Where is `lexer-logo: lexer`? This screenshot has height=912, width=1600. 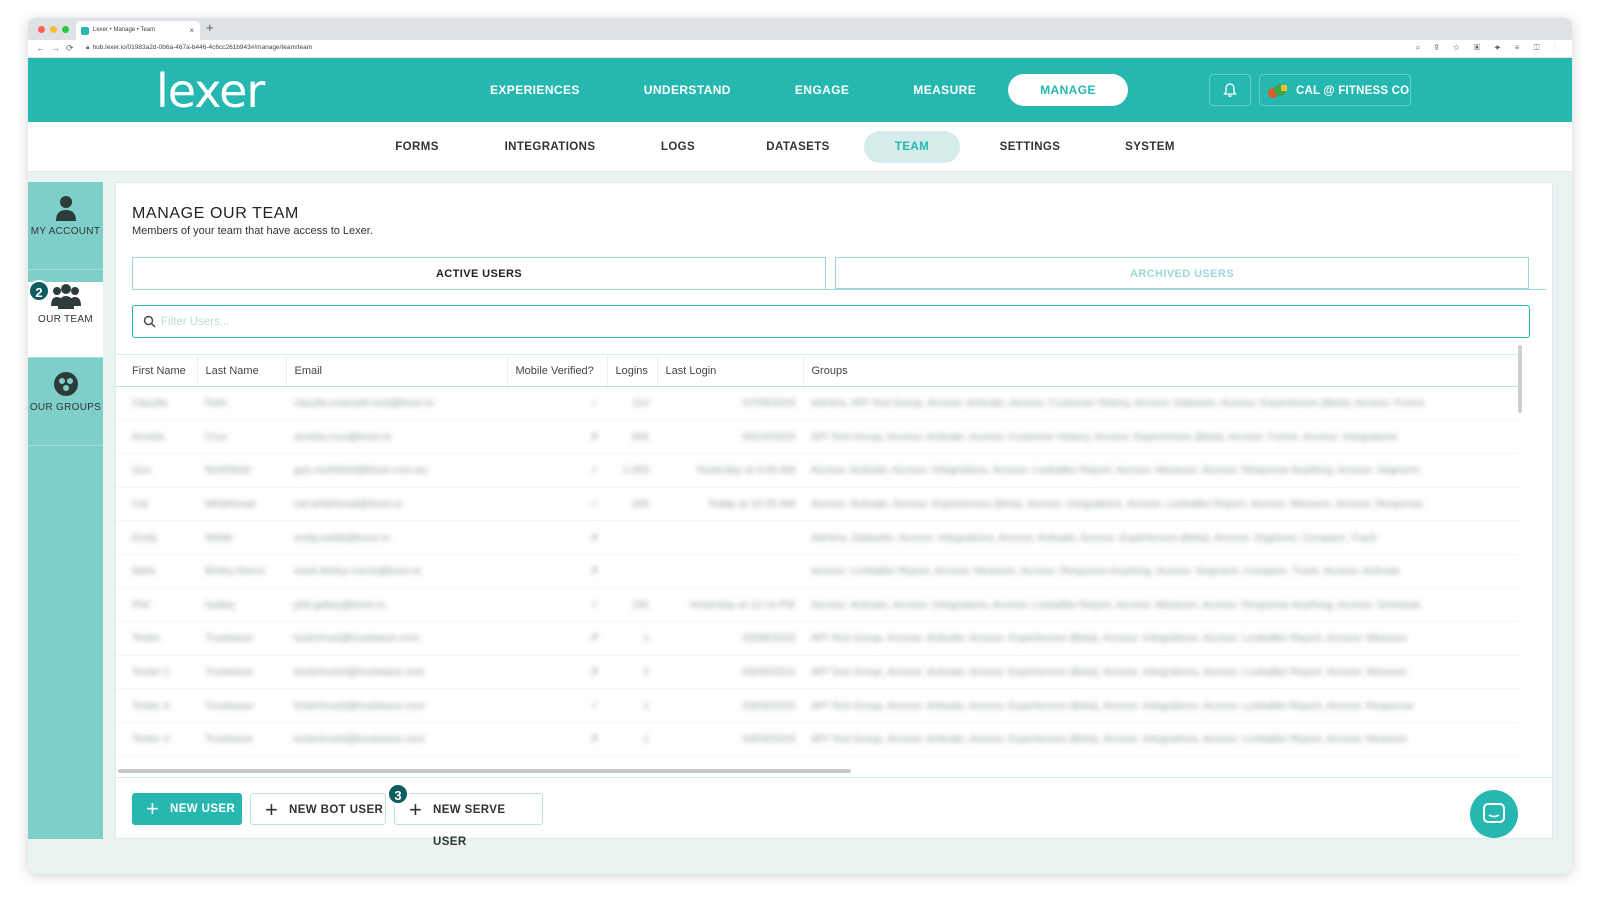
lexer-logo: lexer is located at coordinates (210, 91).